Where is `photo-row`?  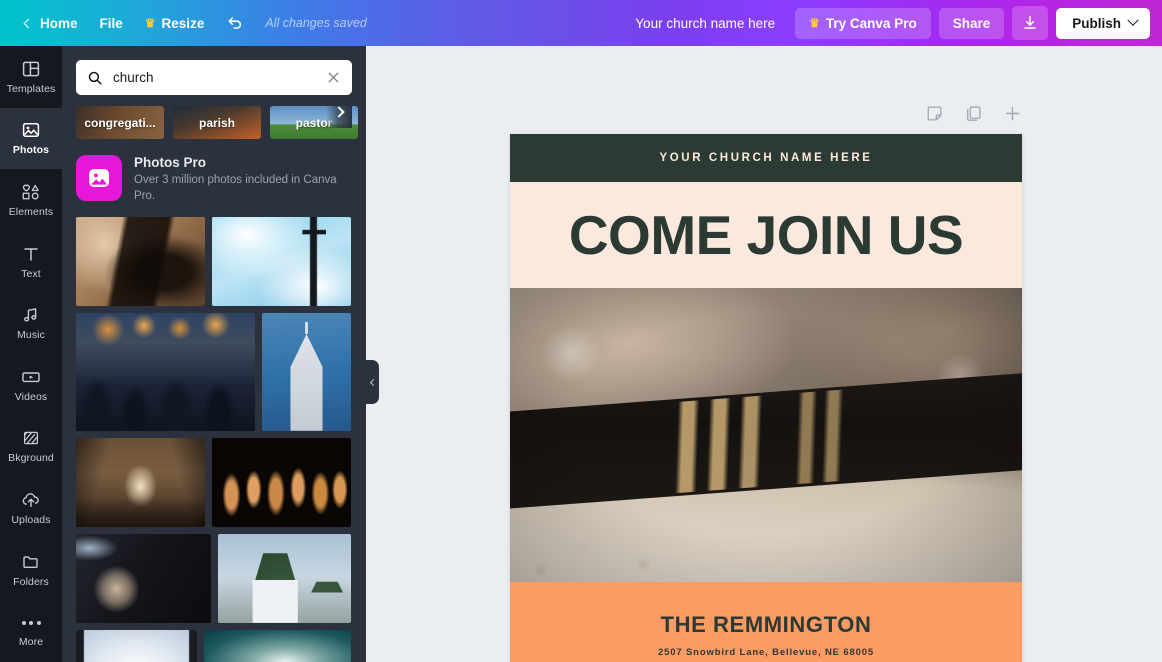 photo-row is located at coordinates (214, 645).